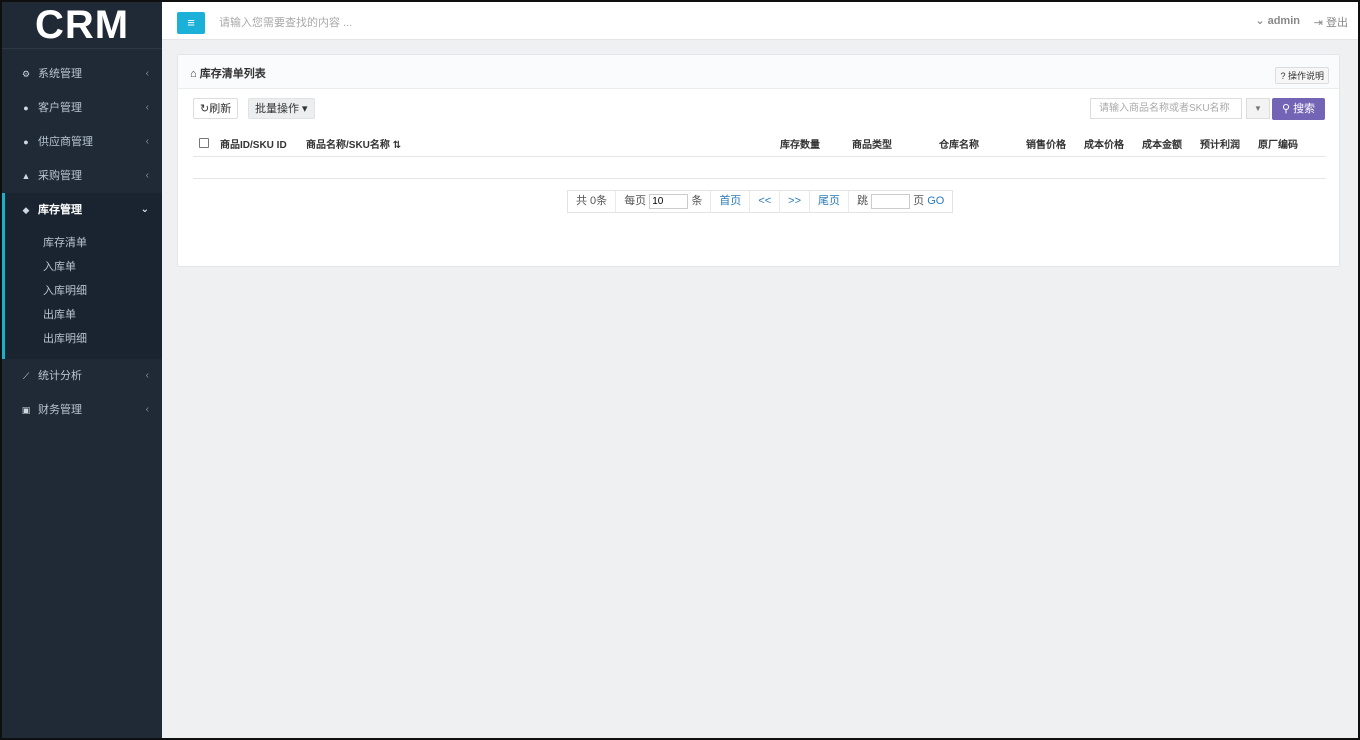 The image size is (1360, 740). I want to click on chart-icon: ⟋, so click(26, 376).